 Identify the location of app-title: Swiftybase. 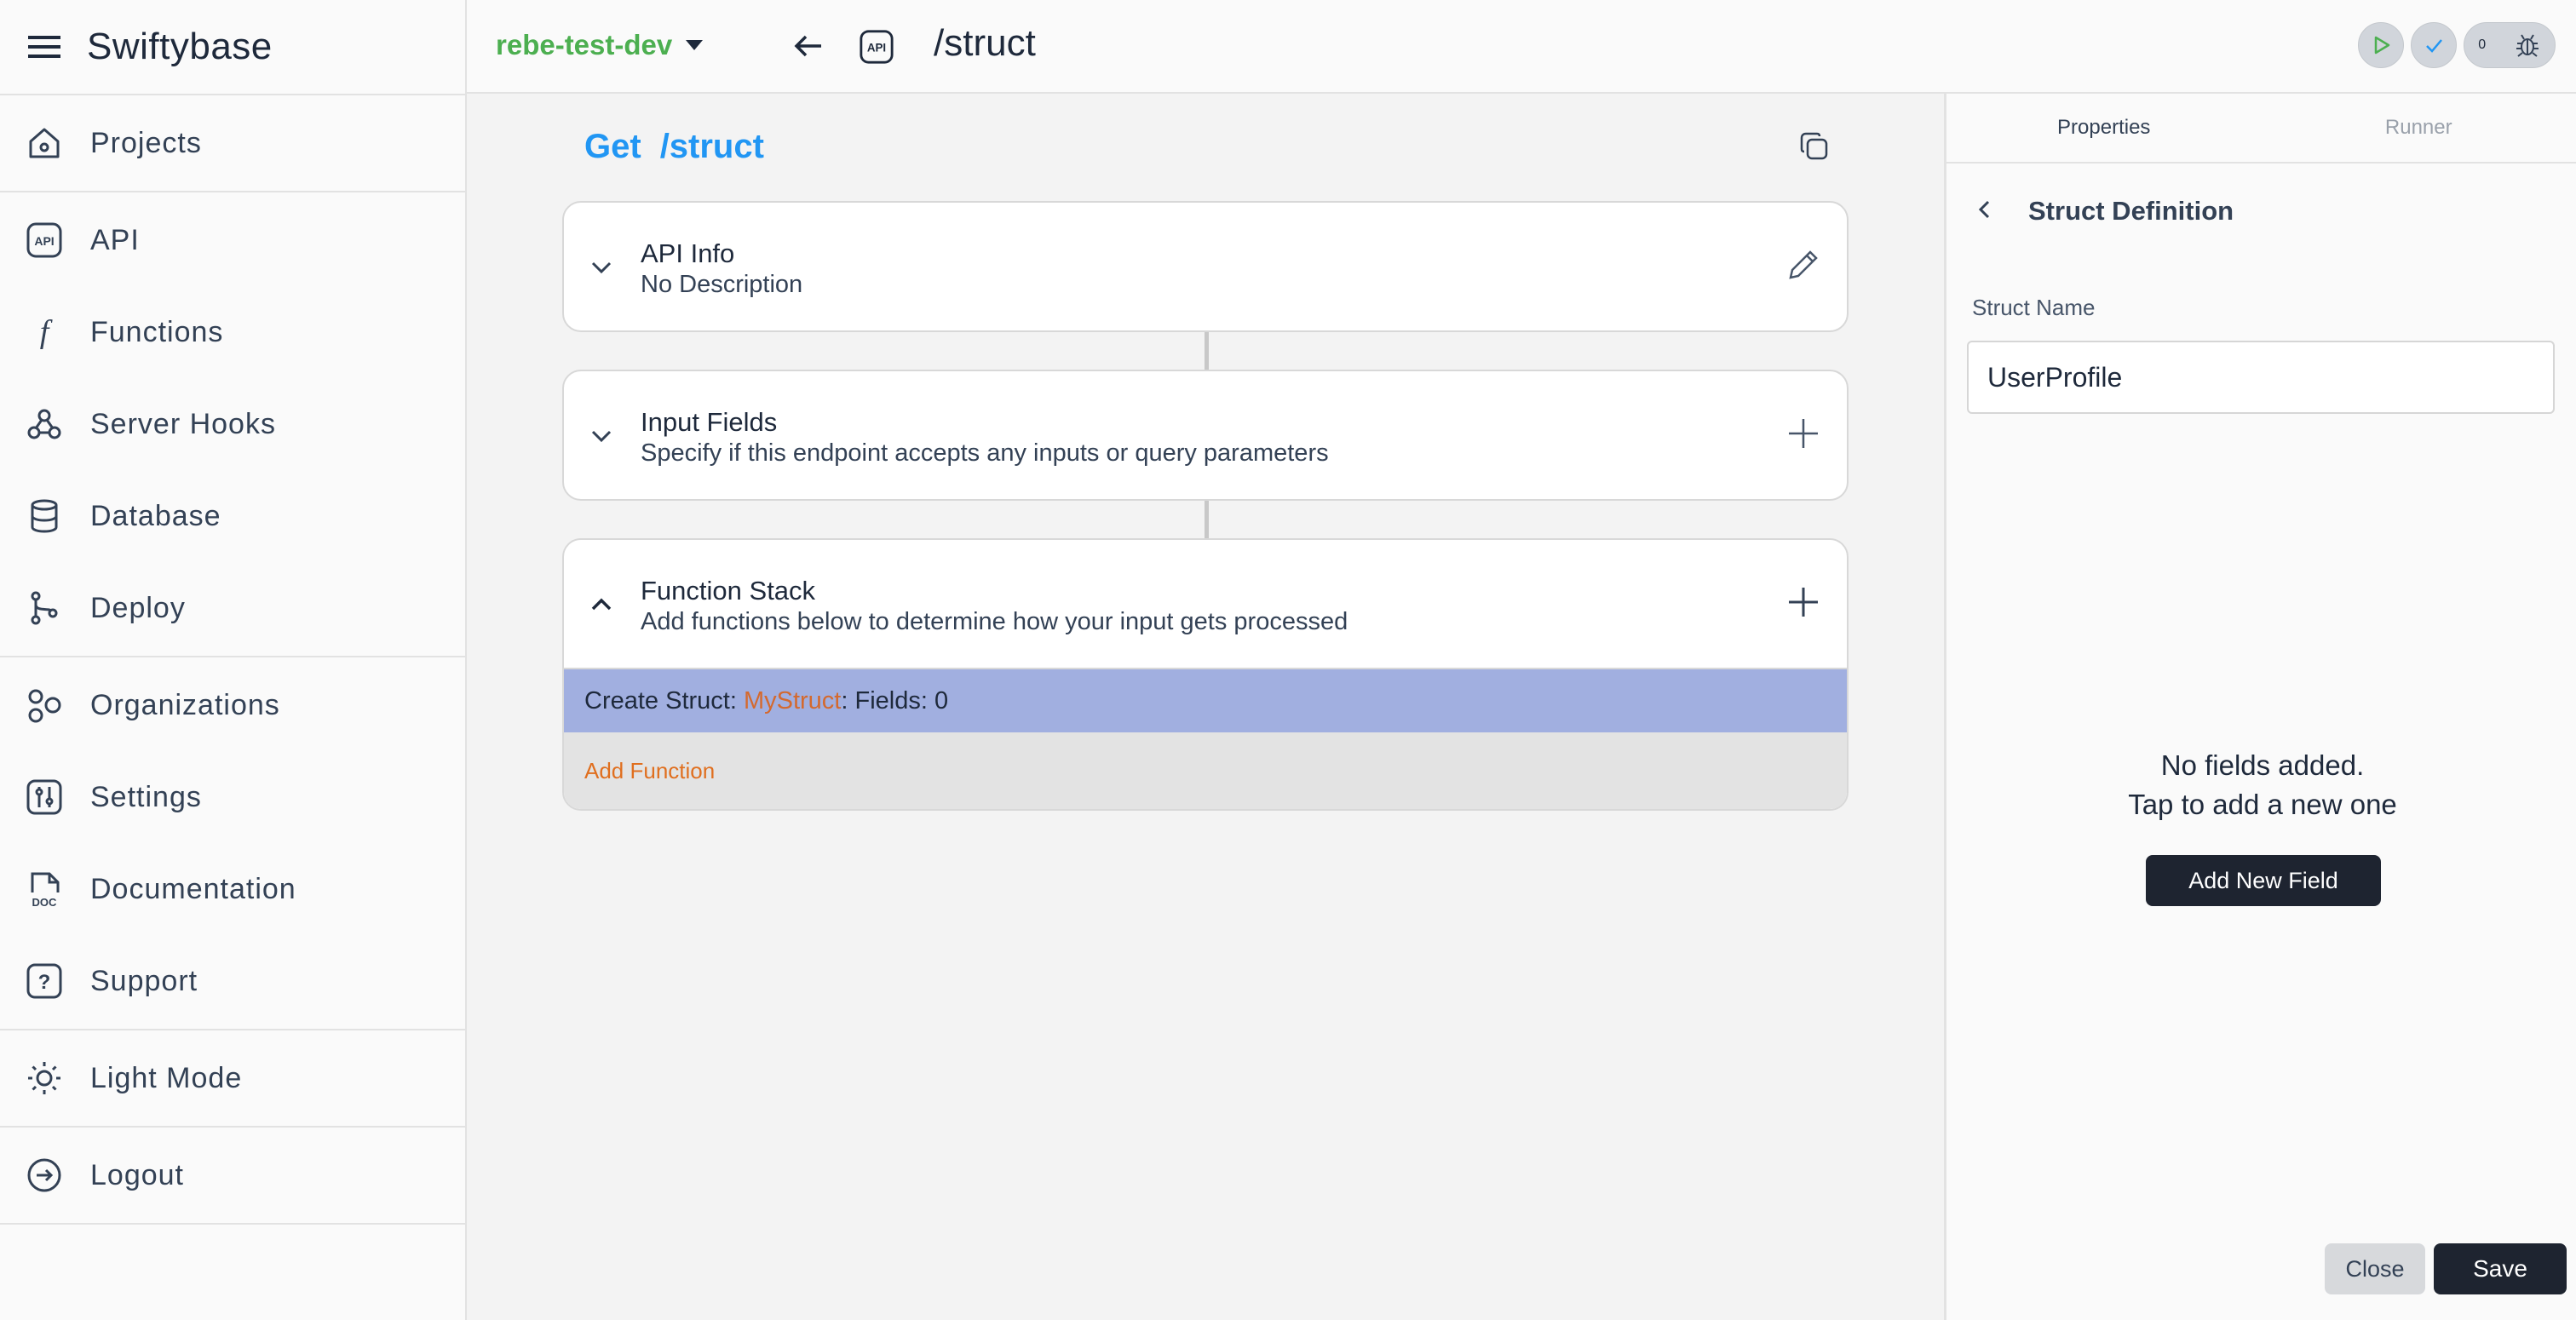
(180, 46).